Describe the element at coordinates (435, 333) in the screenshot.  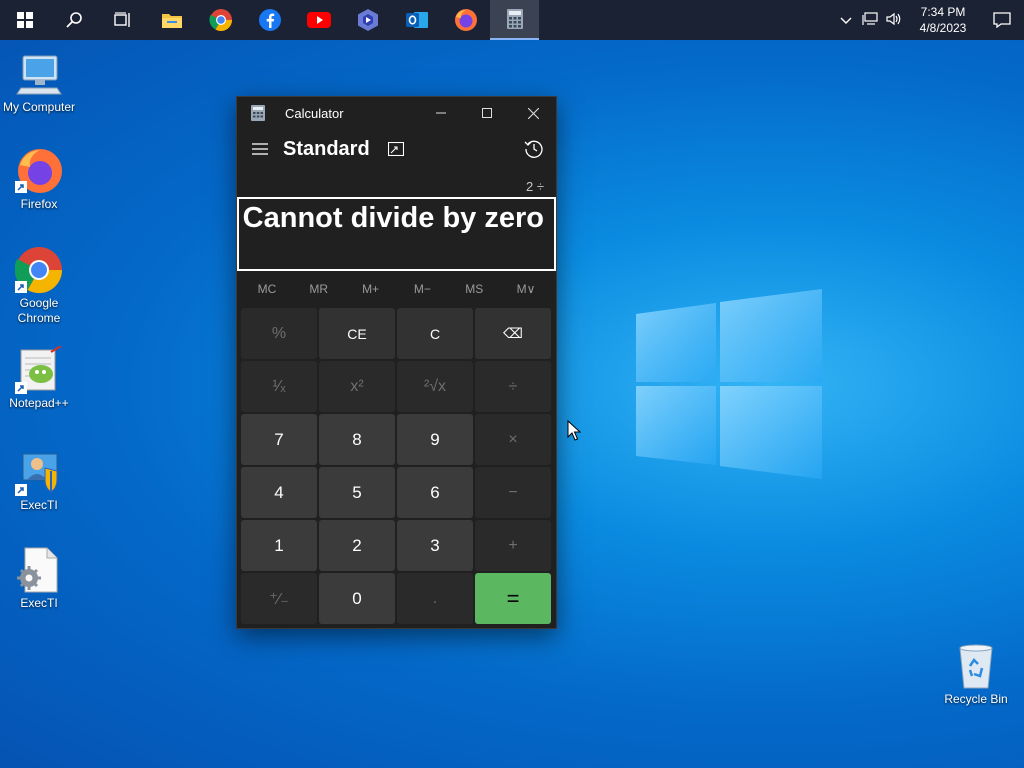
I see `clear-button: C` at that location.